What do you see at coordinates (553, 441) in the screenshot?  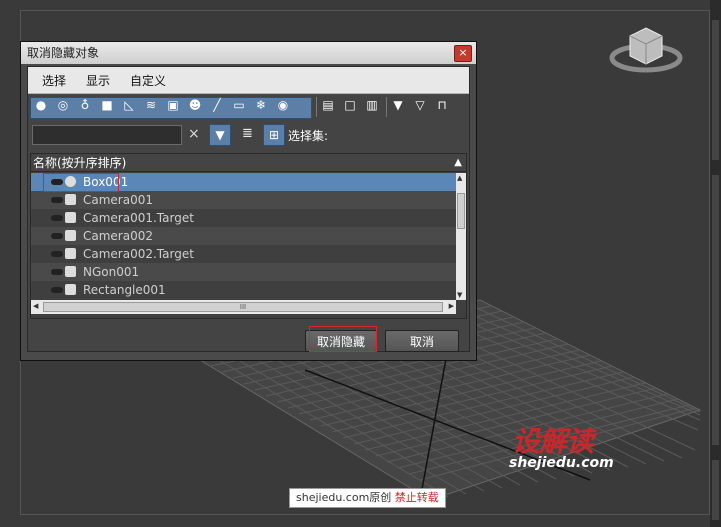 I see `watermark-logo-2: 设解读` at bounding box center [553, 441].